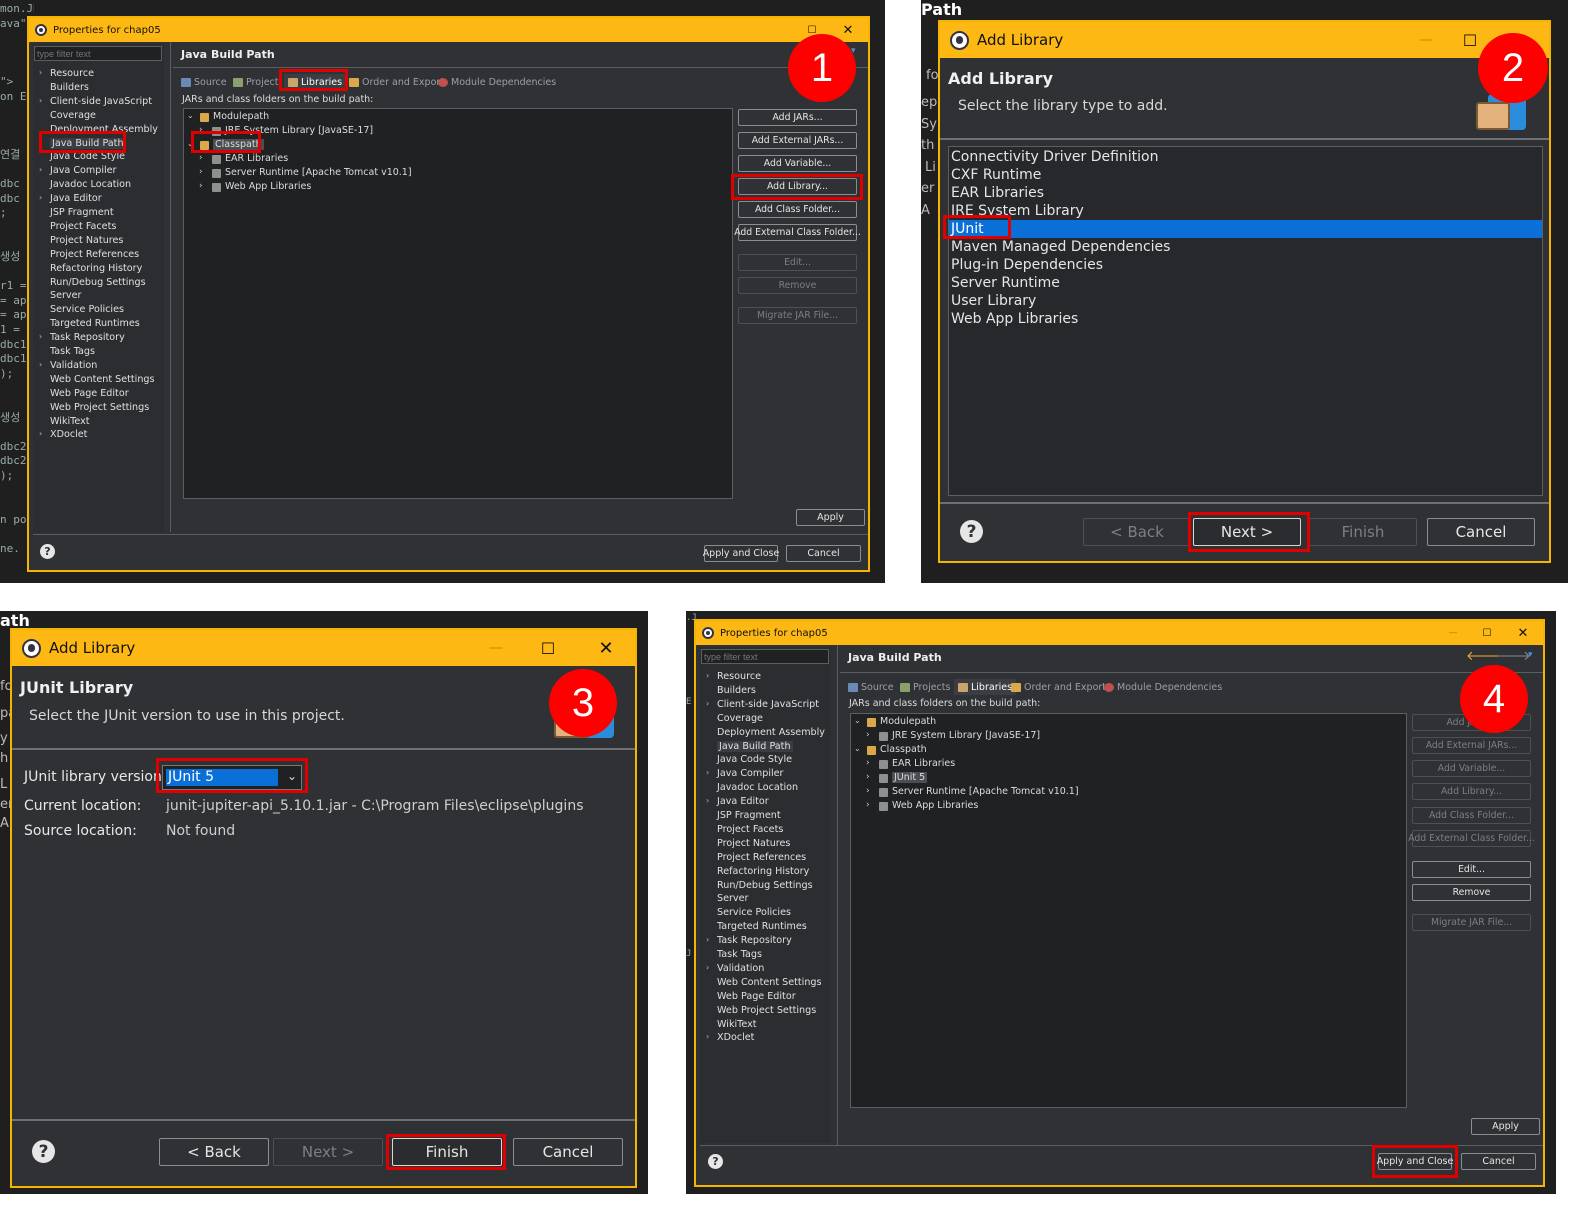 The width and height of the screenshot is (1589, 1210). What do you see at coordinates (1505, 1126) in the screenshot?
I see `apply-button: Apply` at bounding box center [1505, 1126].